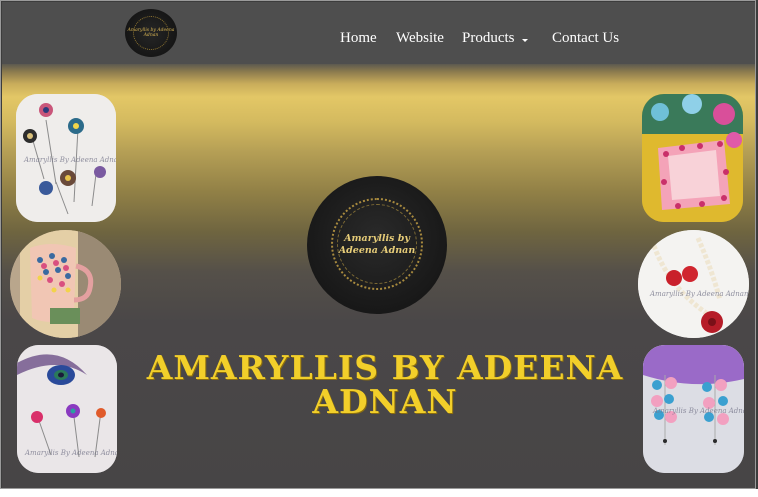  Describe the element at coordinates (358, 38) in the screenshot. I see `nav-home-link: Home` at that location.